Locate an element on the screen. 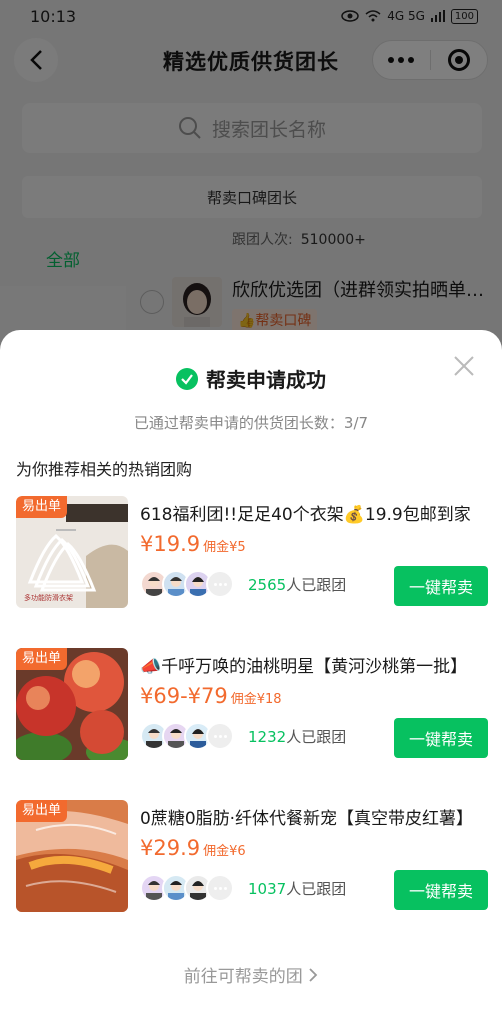 This screenshot has height=1024, width=502. product-price: ¥29.9 is located at coordinates (170, 848).